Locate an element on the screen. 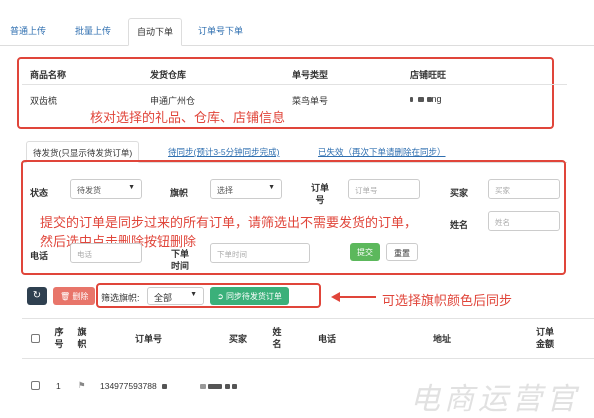 The image size is (594, 418). trash-icon: 🗑 is located at coordinates (65, 296).